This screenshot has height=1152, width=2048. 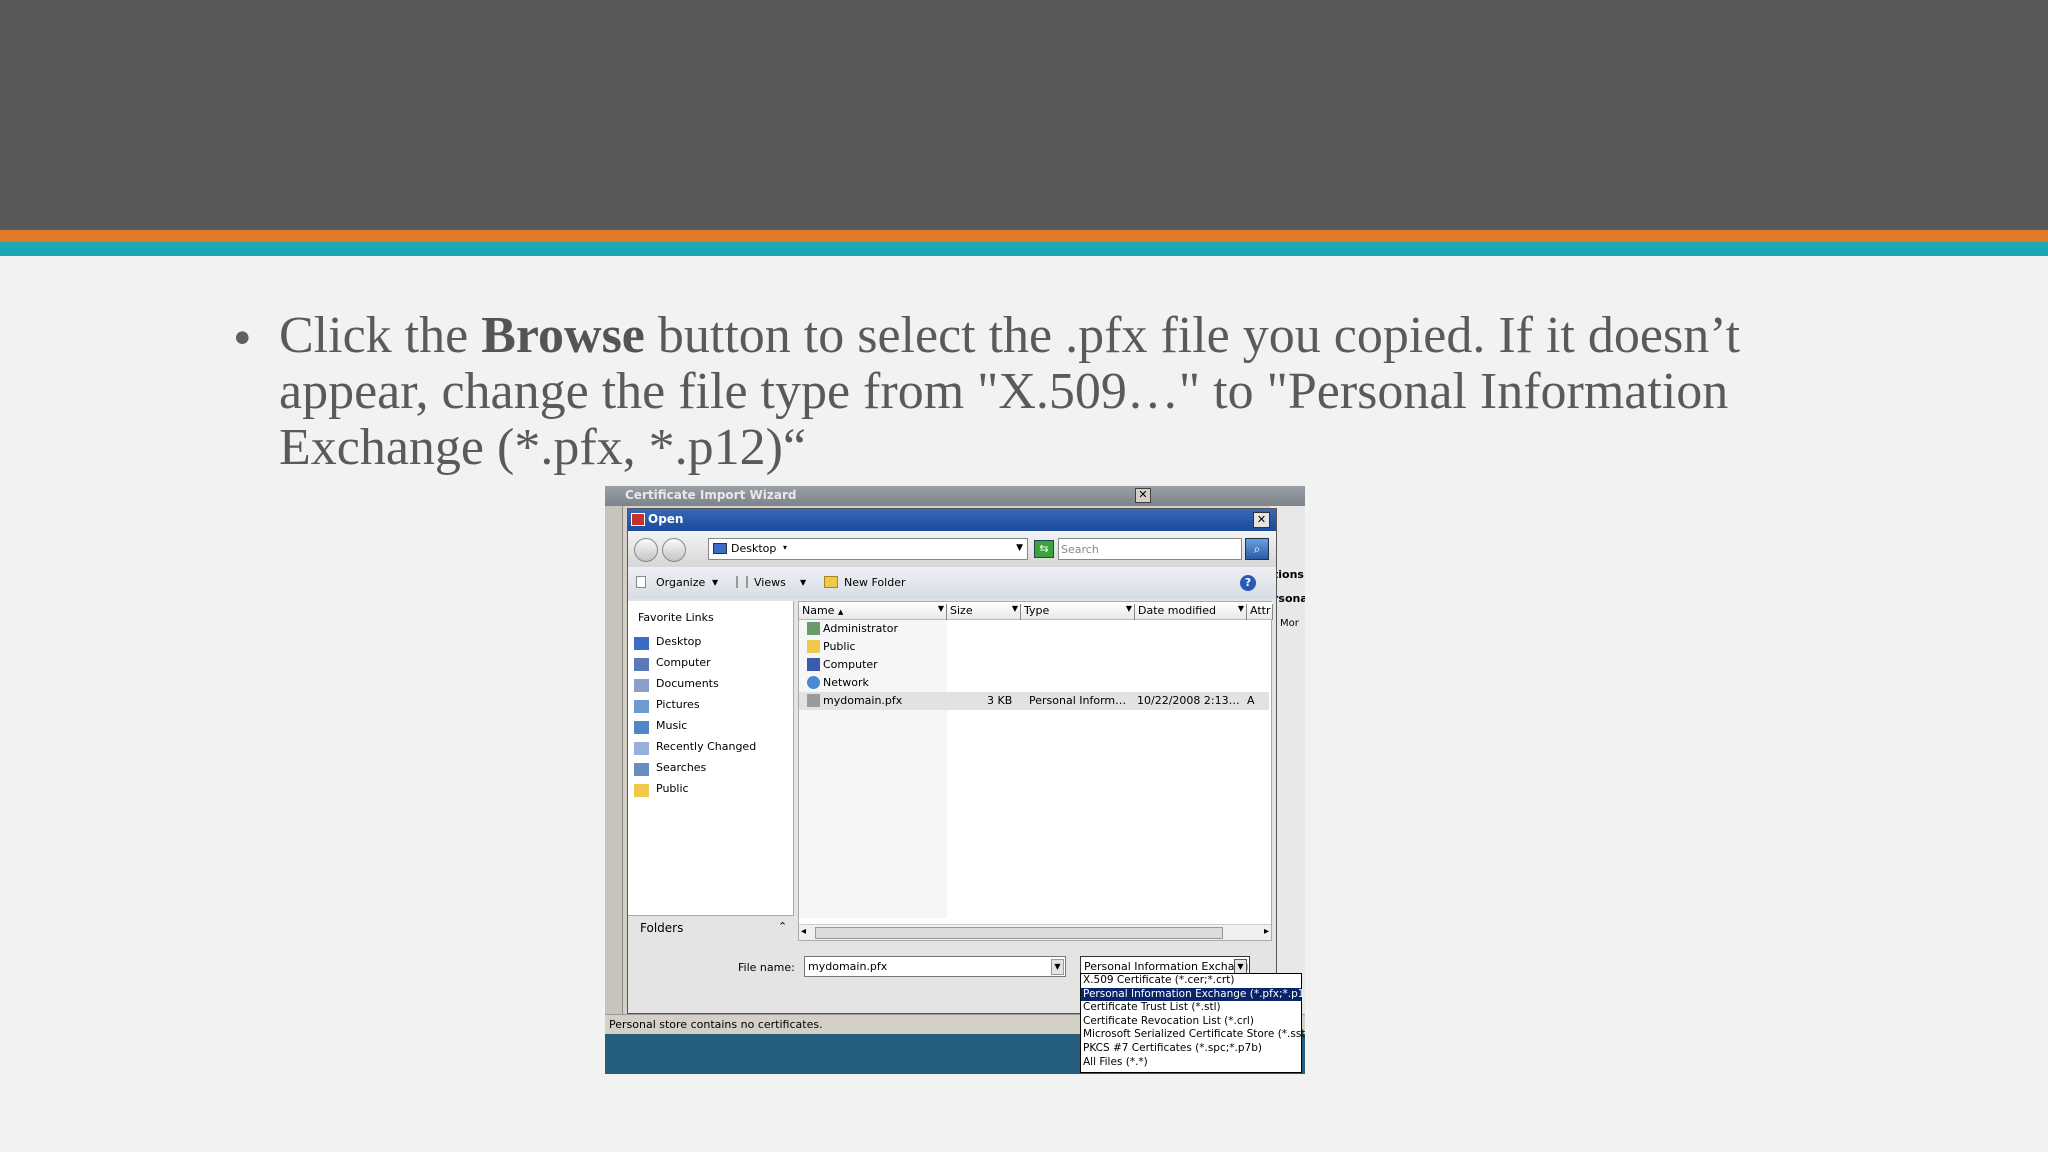 I want to click on column-date-label: Date modified, so click(x=1177, y=610).